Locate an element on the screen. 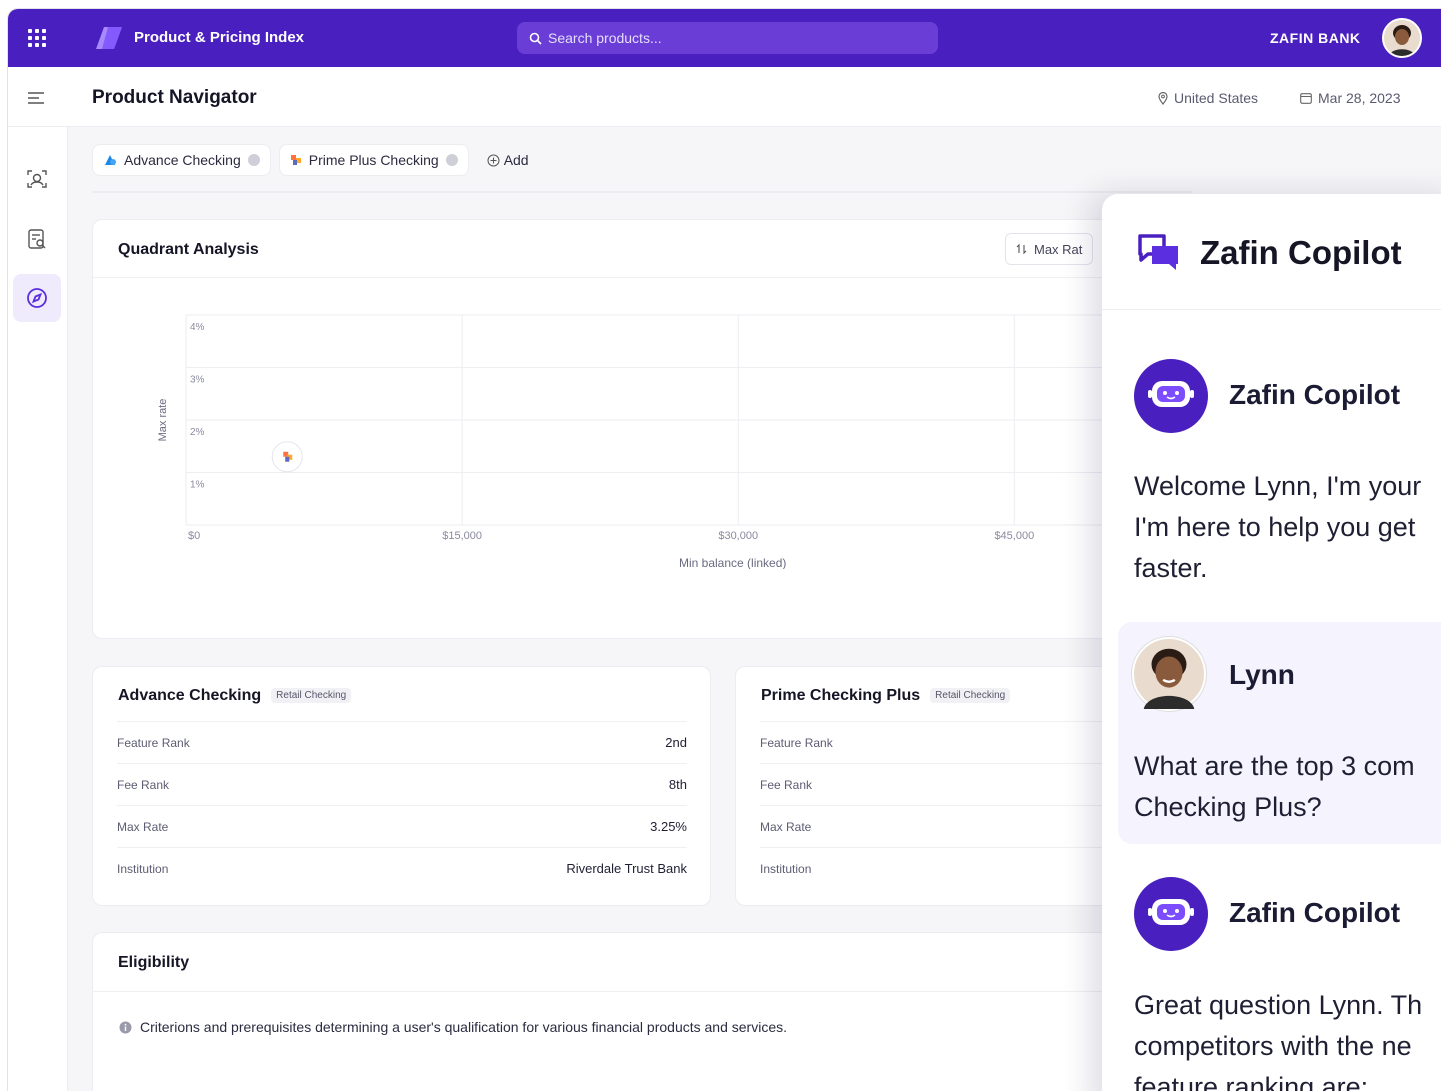 The image size is (1441, 1091). message-line: Checking Plus? is located at coordinates (1228, 807).